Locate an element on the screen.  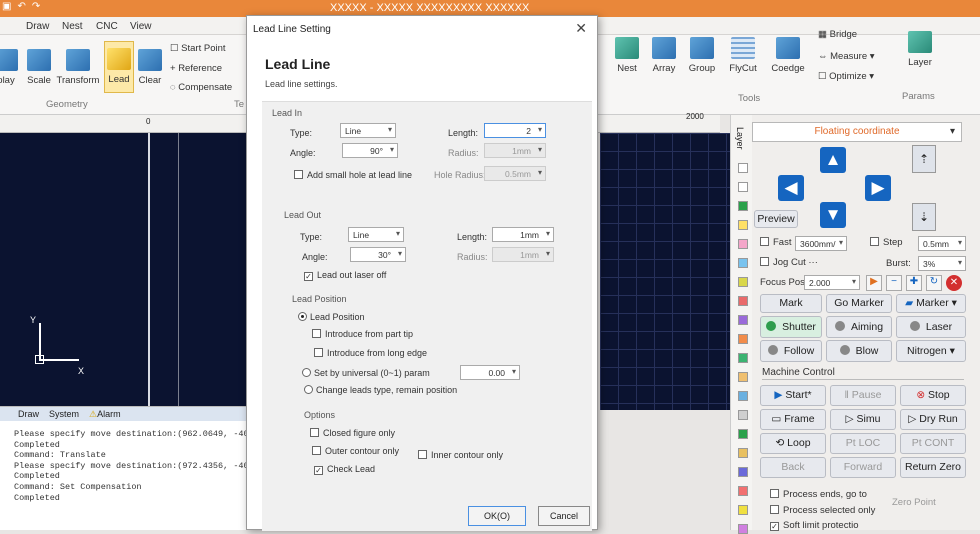
minus-icon: − is located at coordinates (894, 283).